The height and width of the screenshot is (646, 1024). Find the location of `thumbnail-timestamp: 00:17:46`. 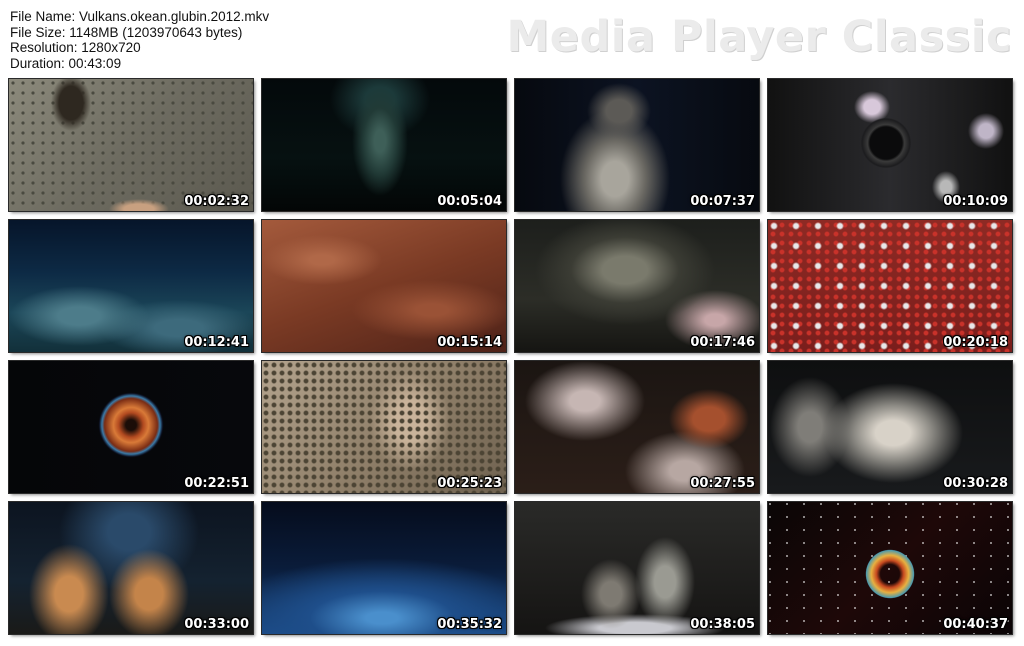

thumbnail-timestamp: 00:17:46 is located at coordinates (722, 342).